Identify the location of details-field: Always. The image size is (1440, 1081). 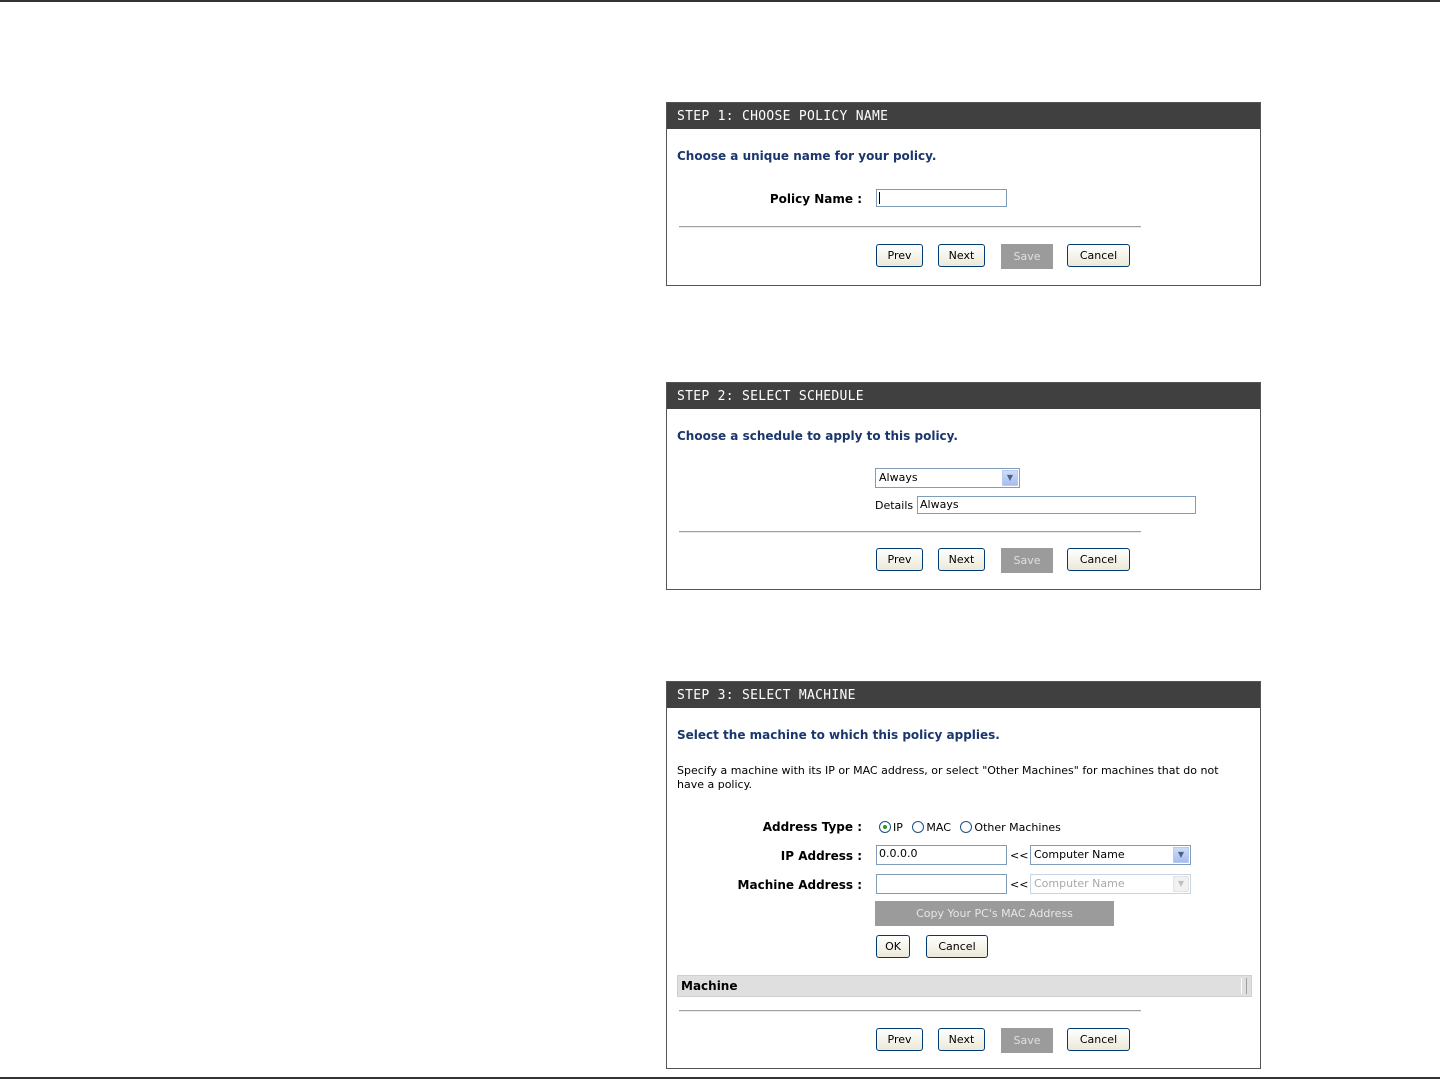
(1056, 505).